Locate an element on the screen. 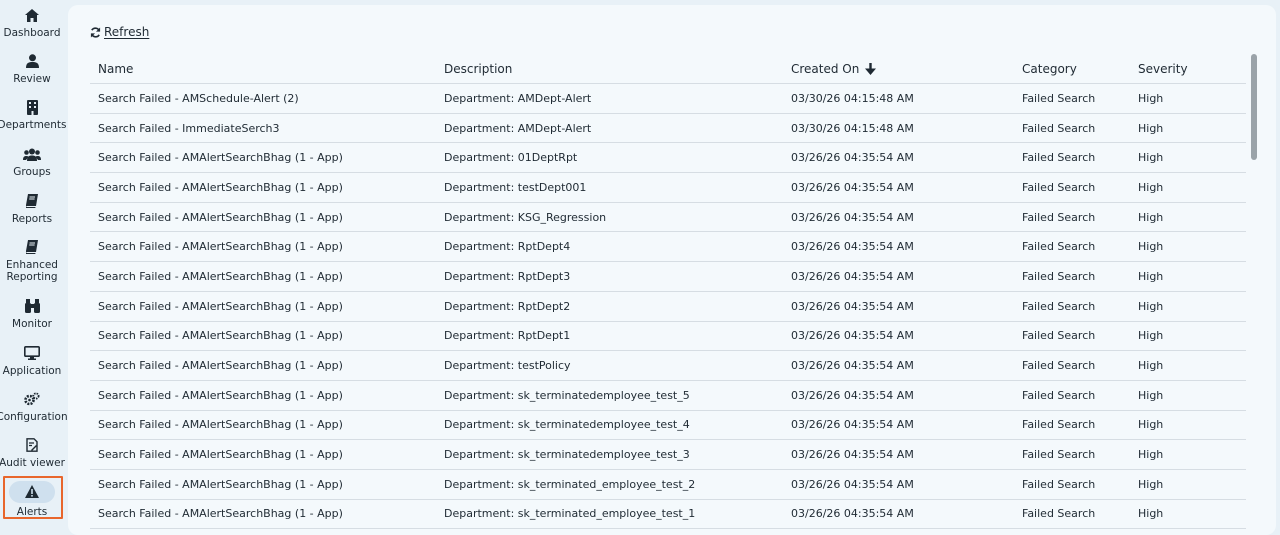 Image resolution: width=1280 pixels, height=535 pixels. sidebar-item-departments: Departments is located at coordinates (33, 114).